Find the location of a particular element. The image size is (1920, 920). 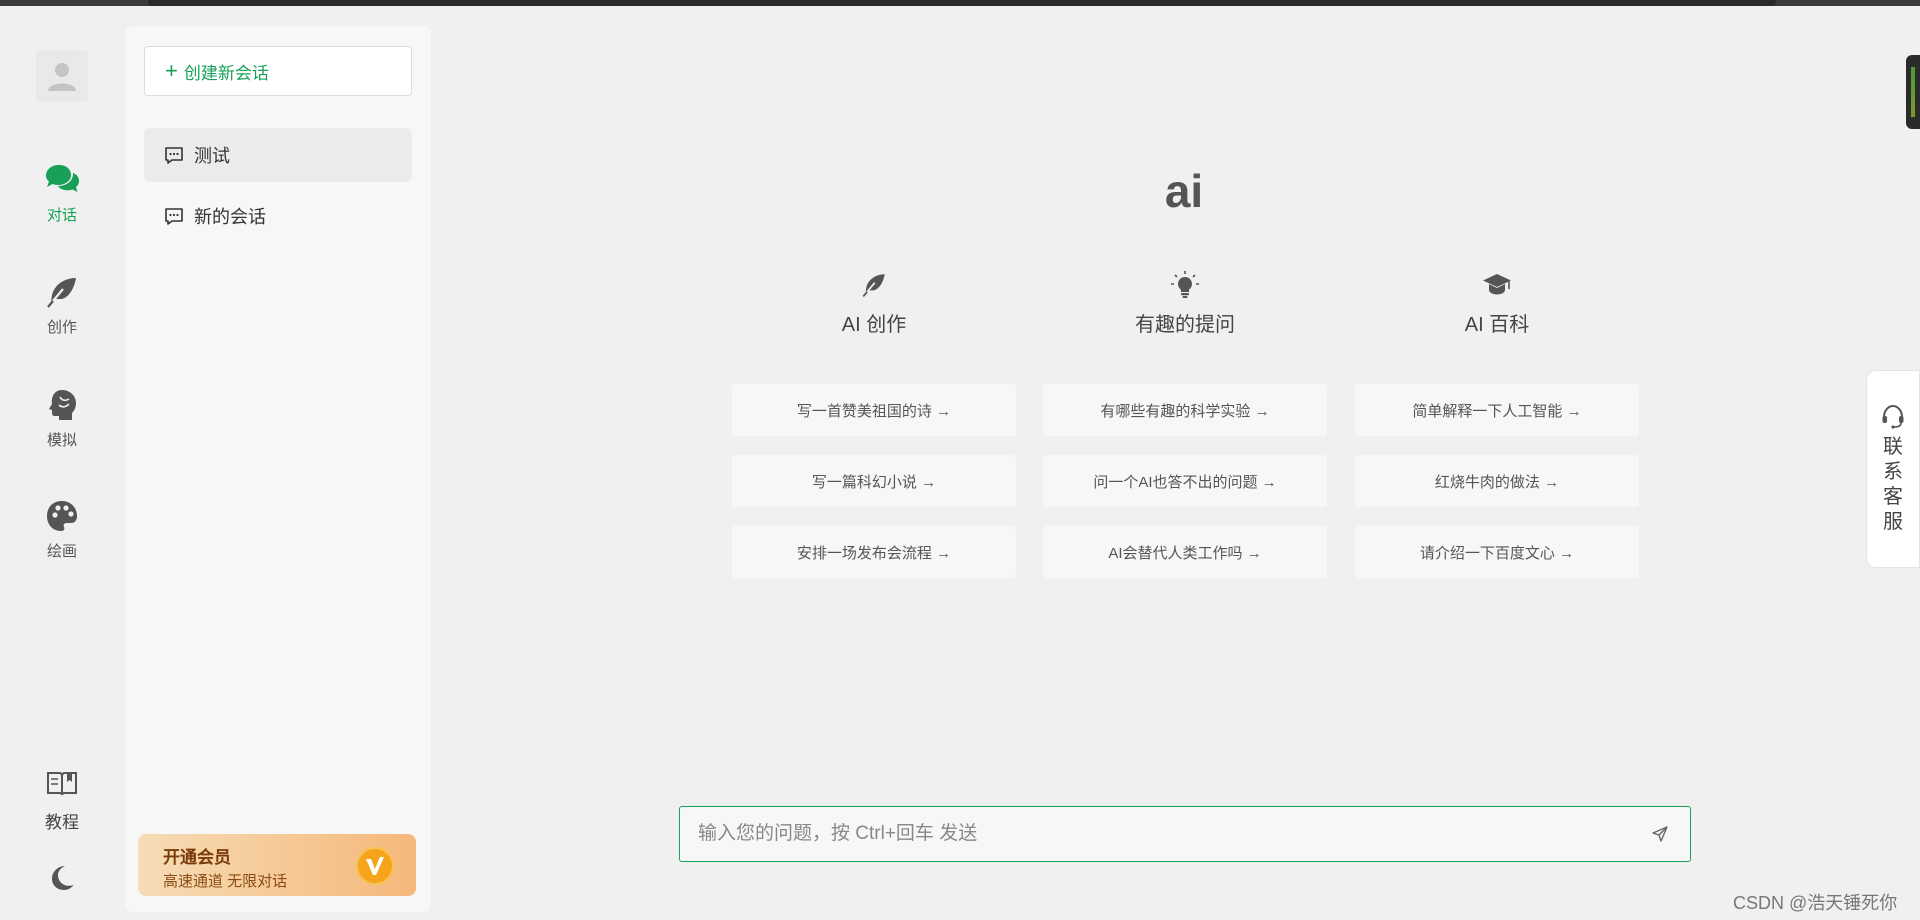

moon-icon is located at coordinates (62, 878).